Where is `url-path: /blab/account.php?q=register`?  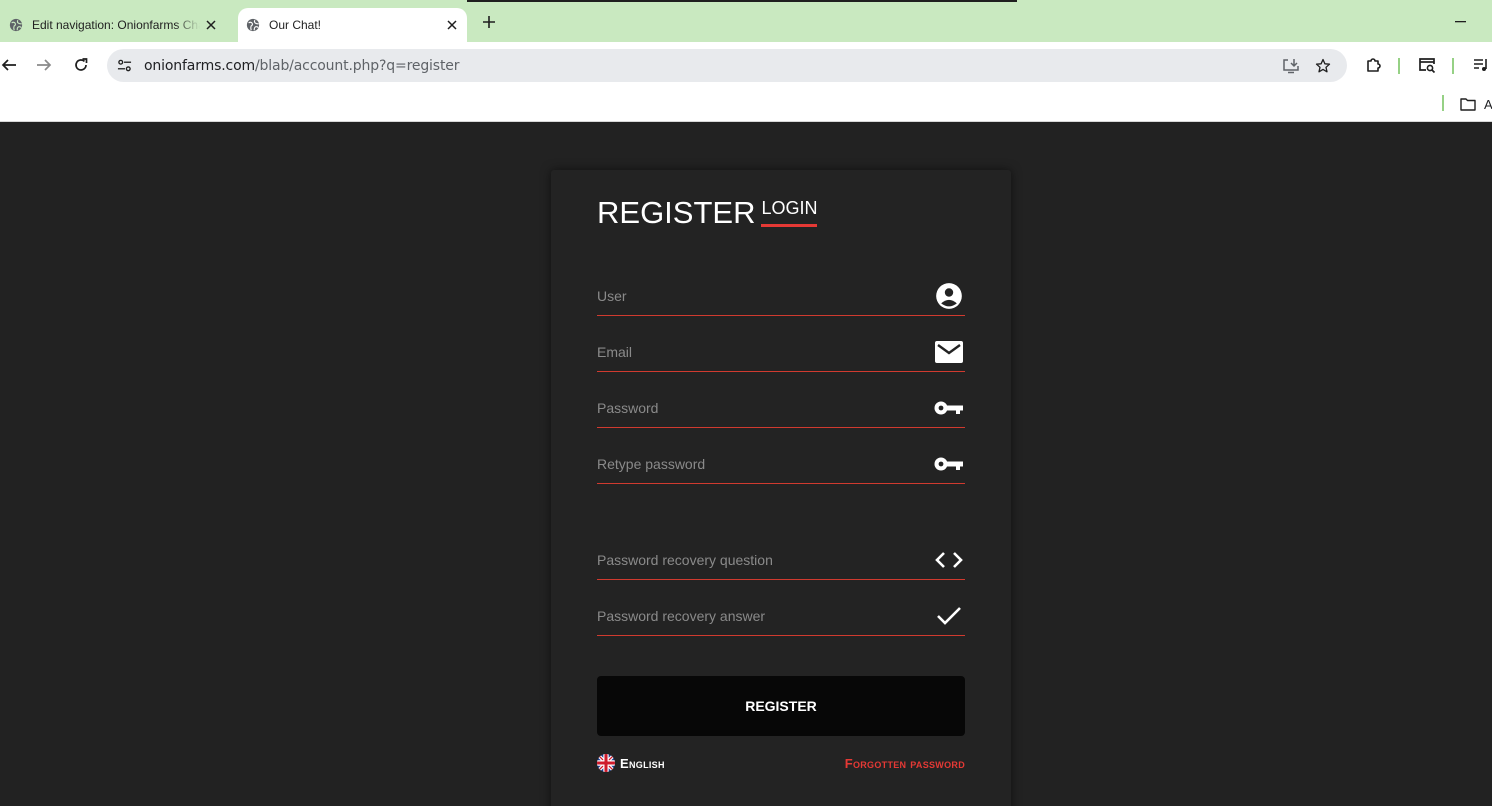
url-path: /blab/account.php?q=register is located at coordinates (357, 66).